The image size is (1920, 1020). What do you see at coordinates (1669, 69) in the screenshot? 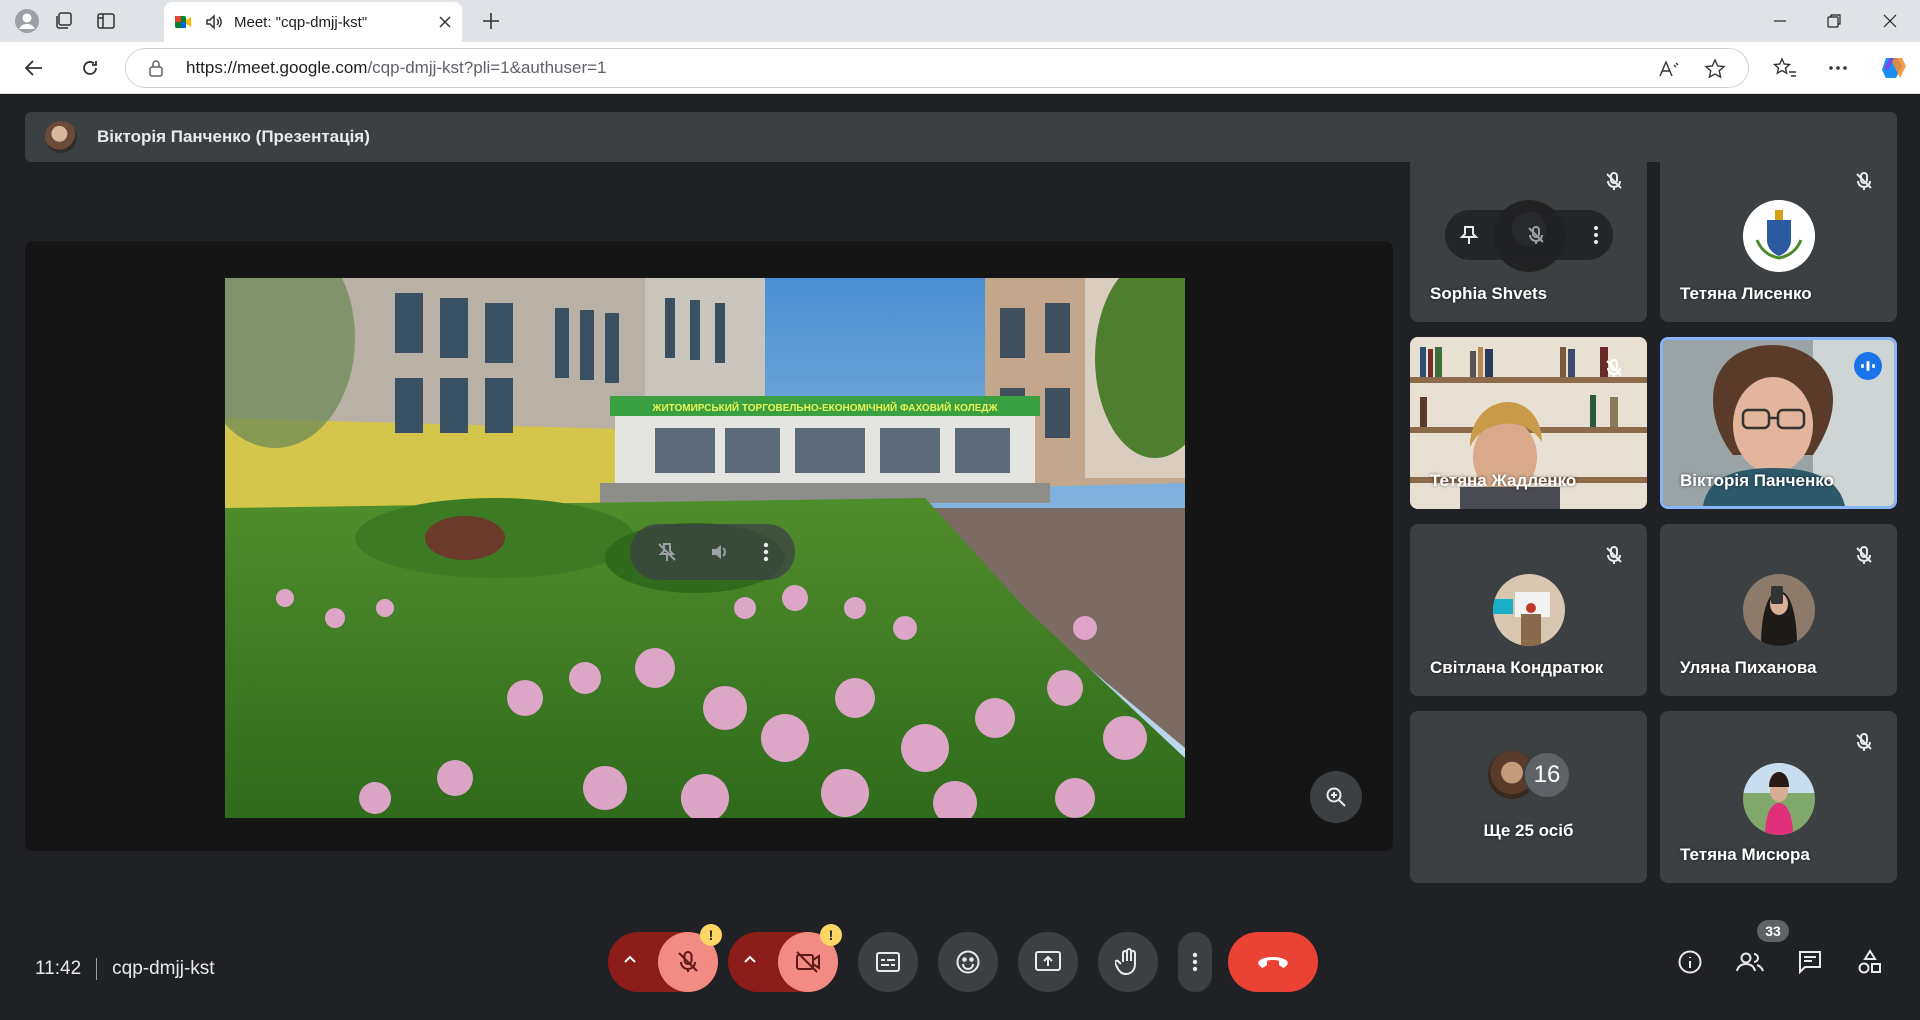
I see `read-aloud-icon` at bounding box center [1669, 69].